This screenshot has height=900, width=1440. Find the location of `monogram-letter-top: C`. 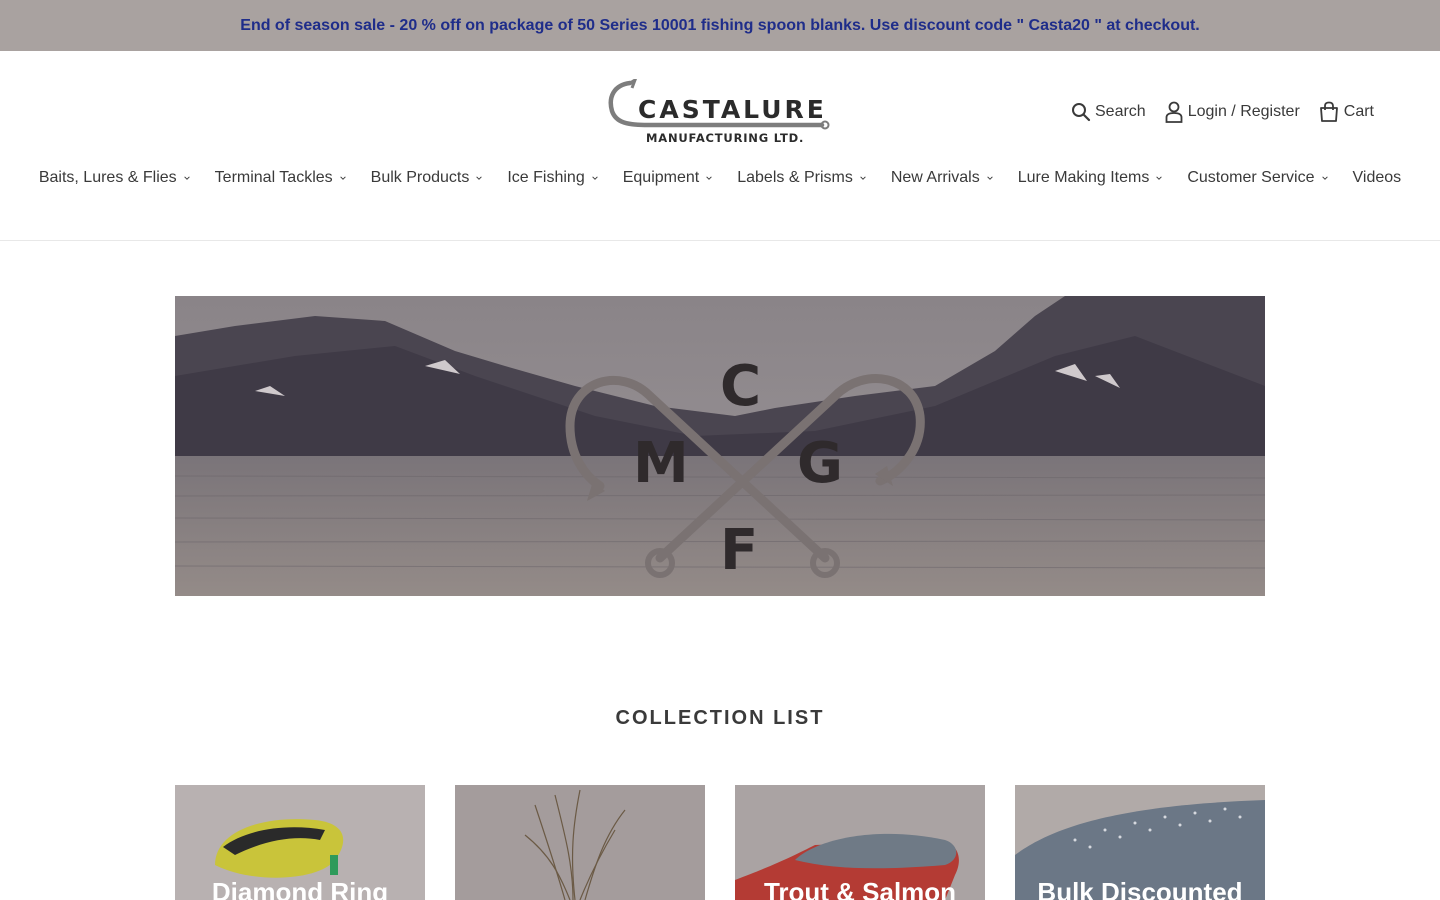

monogram-letter-top: C is located at coordinates (741, 386).